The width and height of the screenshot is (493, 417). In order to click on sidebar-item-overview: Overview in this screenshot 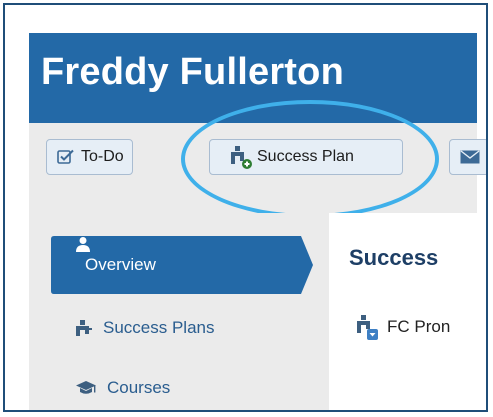, I will do `click(182, 265)`.